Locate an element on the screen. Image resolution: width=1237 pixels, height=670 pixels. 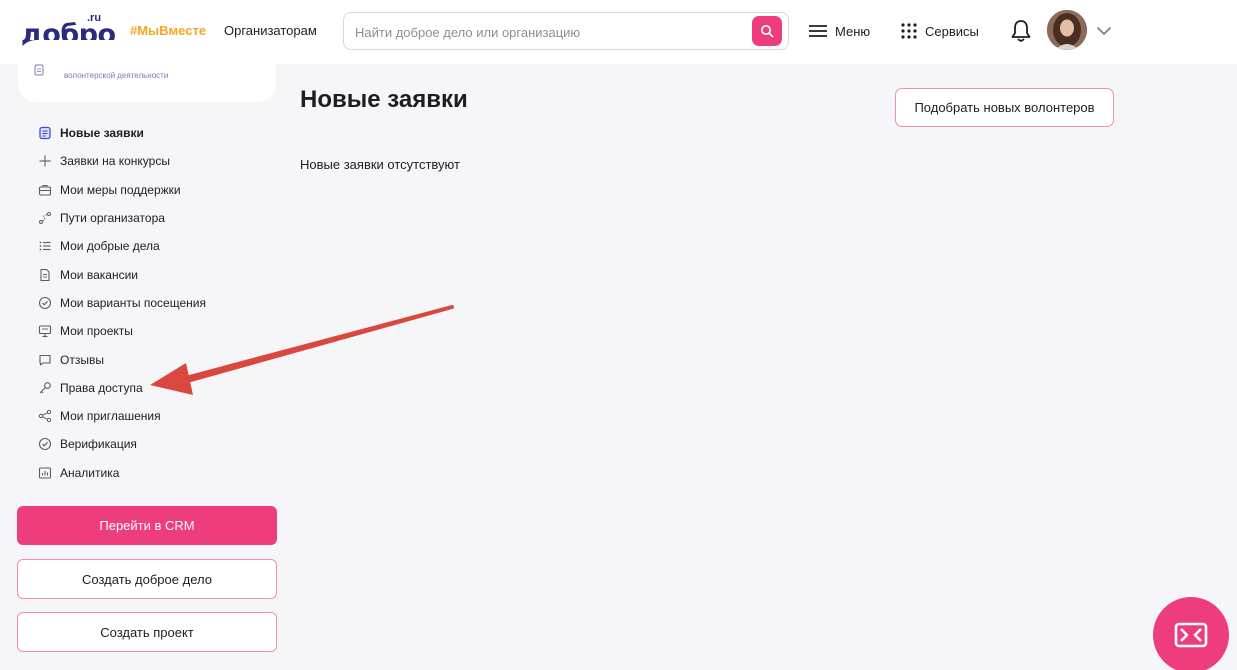
sidebar-item-label: Мои добрые дела is located at coordinates (110, 246).